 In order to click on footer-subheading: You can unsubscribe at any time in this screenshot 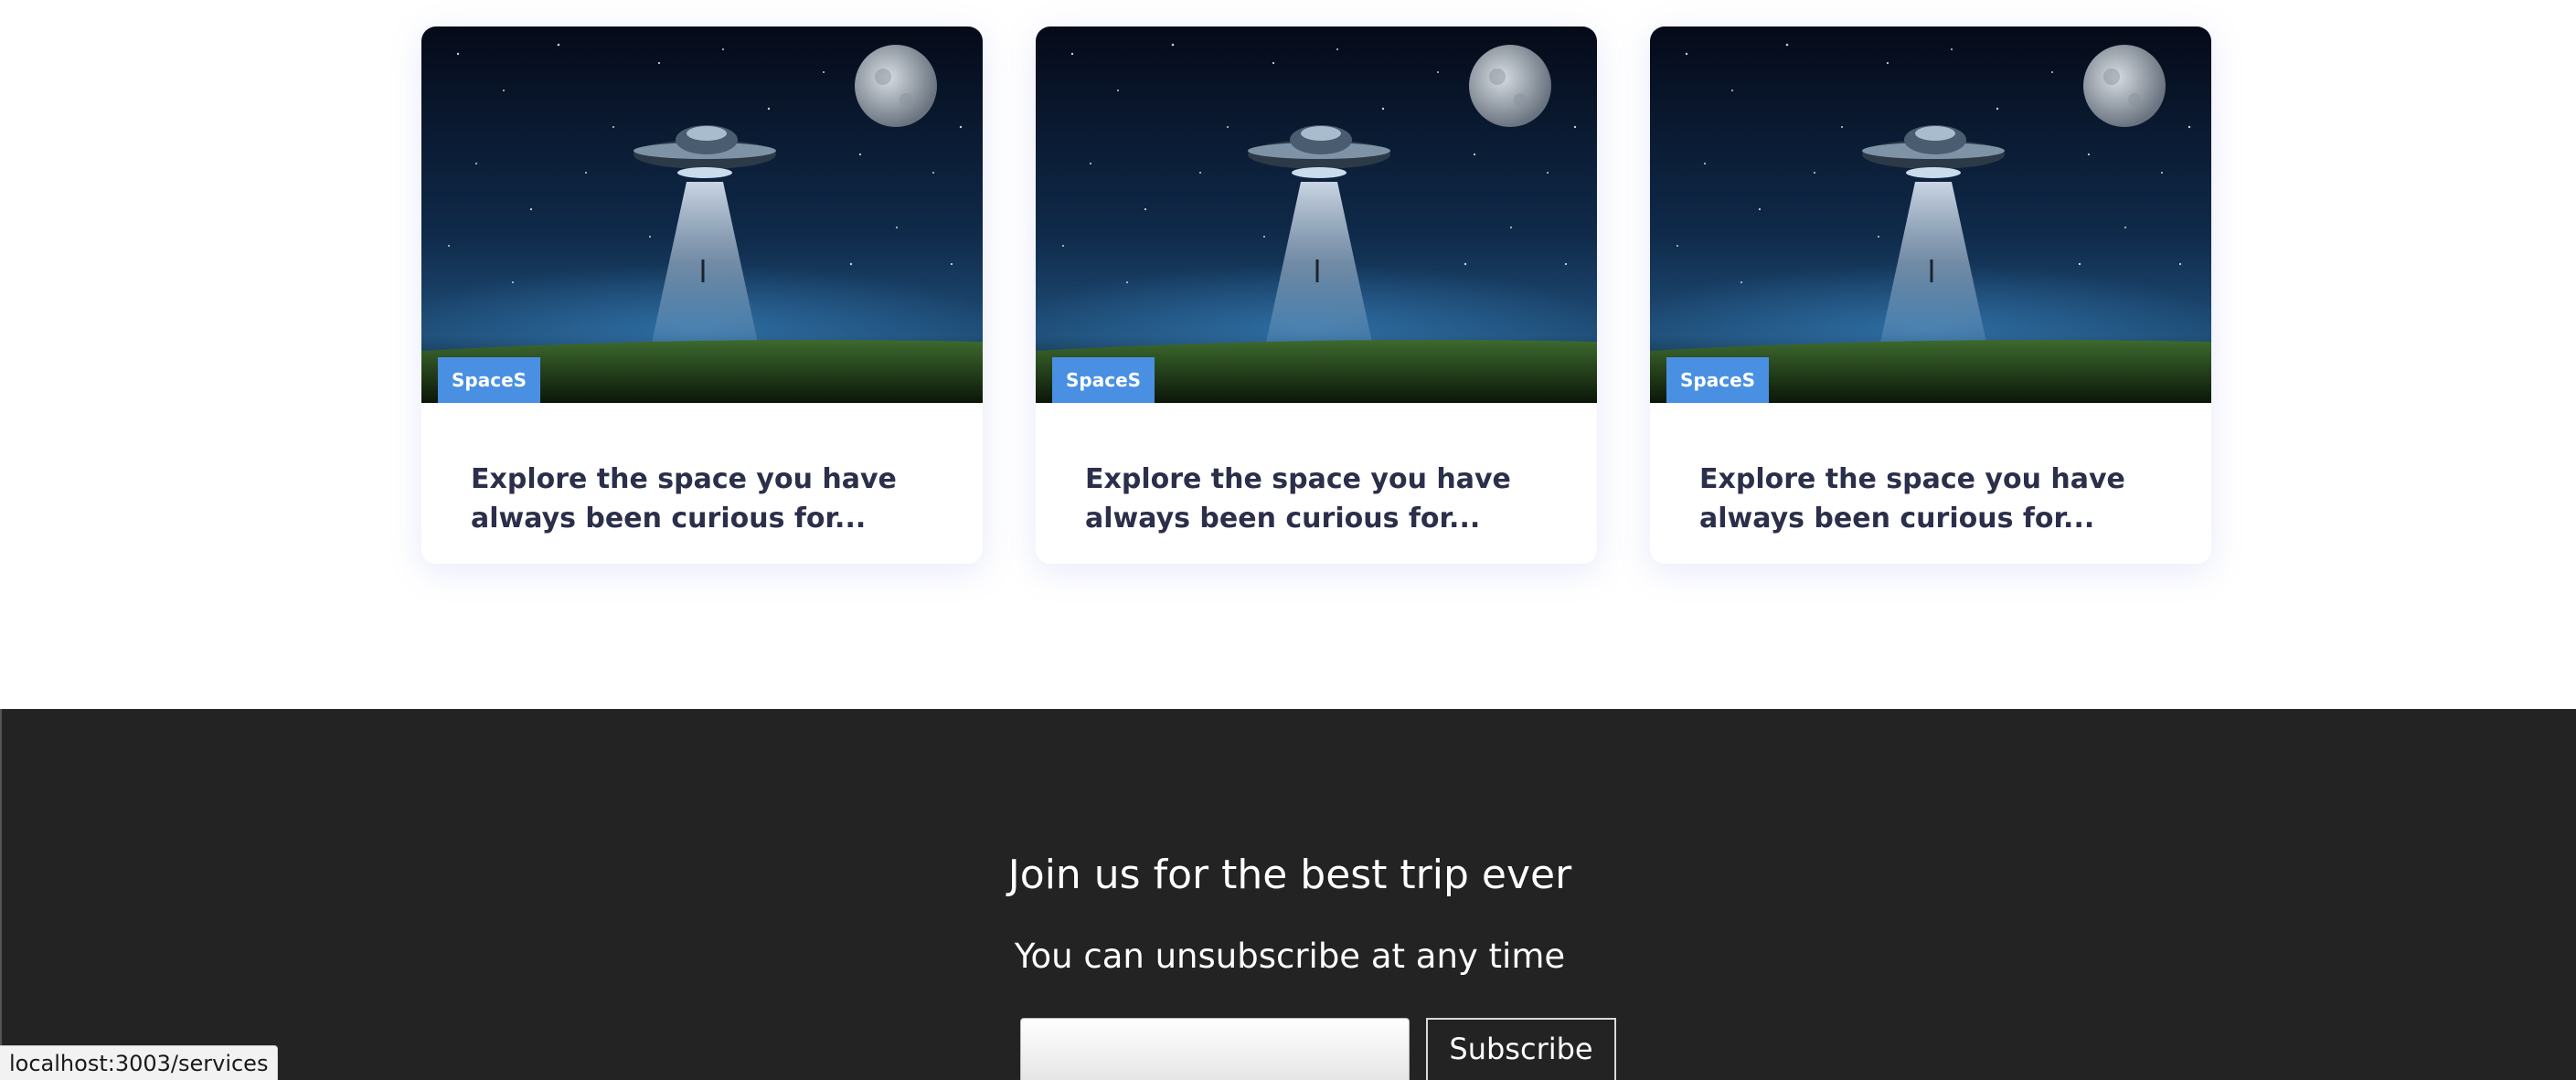, I will do `click(1290, 957)`.